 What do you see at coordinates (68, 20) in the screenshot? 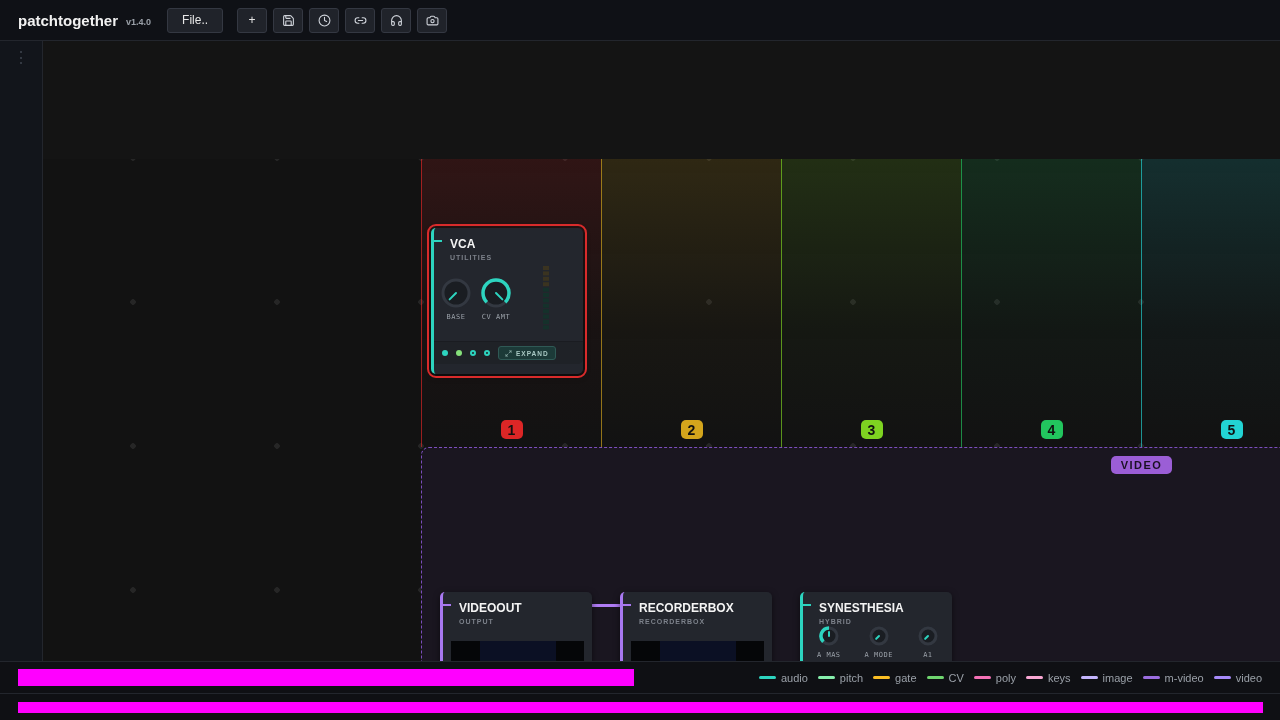
I see `app-name: patchtogether` at bounding box center [68, 20].